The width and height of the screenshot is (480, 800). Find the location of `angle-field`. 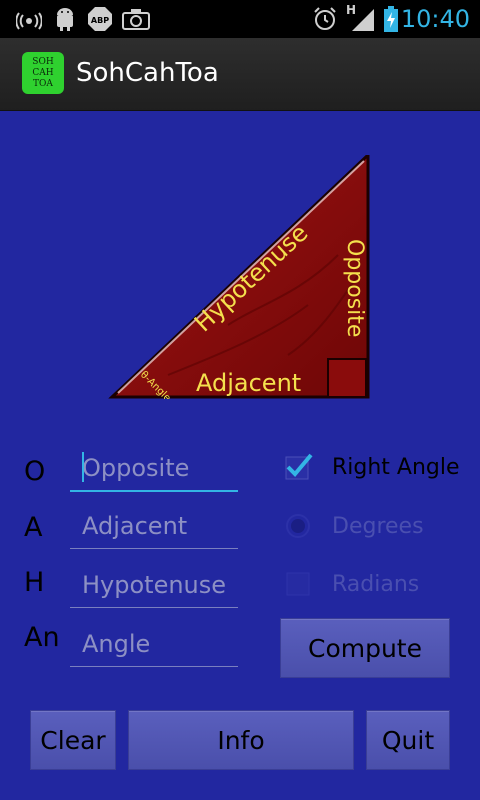

angle-field is located at coordinates (154, 644).